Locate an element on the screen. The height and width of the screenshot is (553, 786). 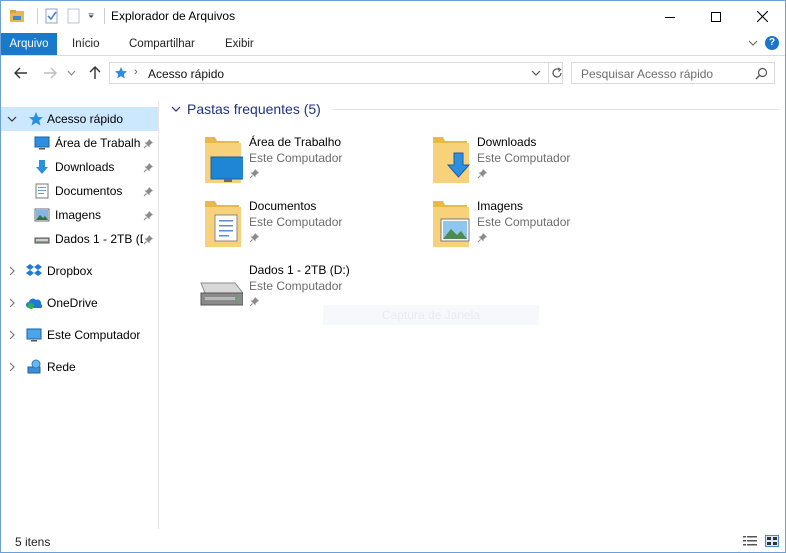
tile-name: Dados 1 - 2TB (D:) is located at coordinates (299, 270).